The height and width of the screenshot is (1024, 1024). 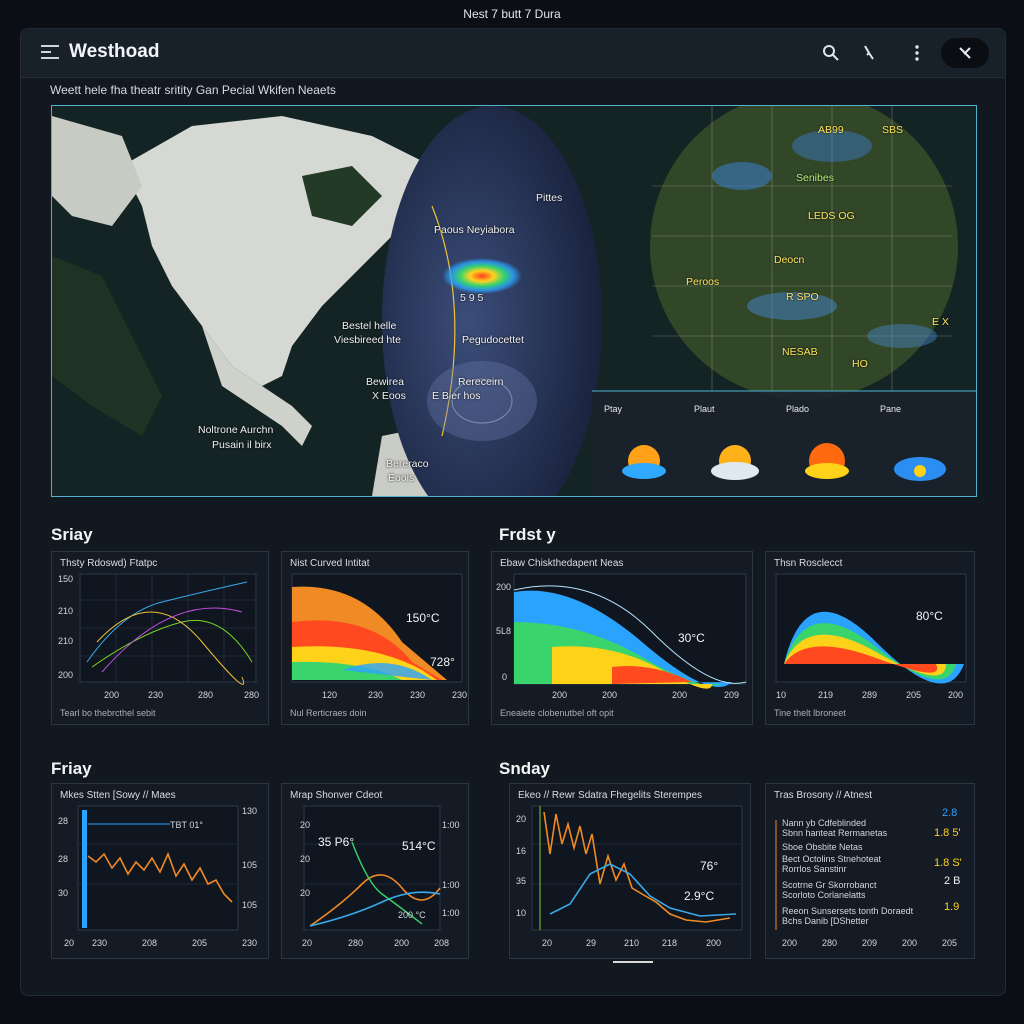 What do you see at coordinates (798, 409) in the screenshot?
I see `thumb-label: Plado` at bounding box center [798, 409].